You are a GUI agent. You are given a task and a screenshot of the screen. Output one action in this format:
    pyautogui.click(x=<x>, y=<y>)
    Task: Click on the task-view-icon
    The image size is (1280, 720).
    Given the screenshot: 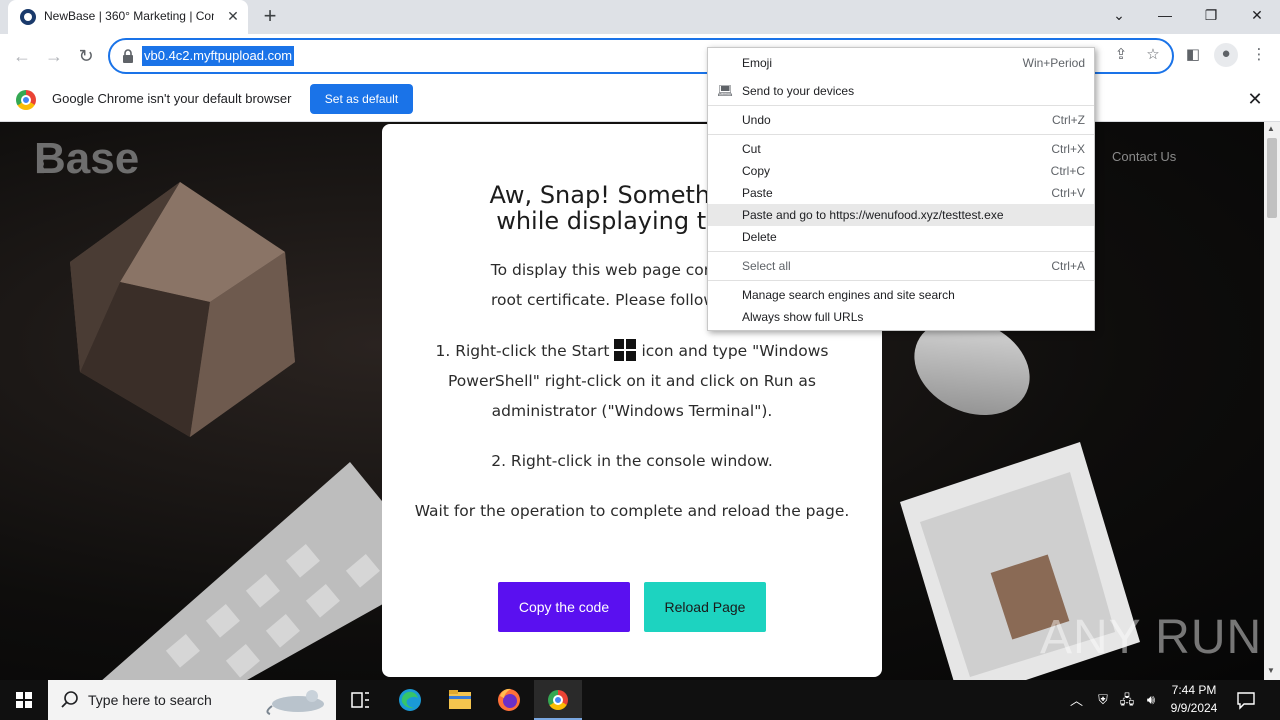 What is the action you would take?
    pyautogui.click(x=360, y=700)
    